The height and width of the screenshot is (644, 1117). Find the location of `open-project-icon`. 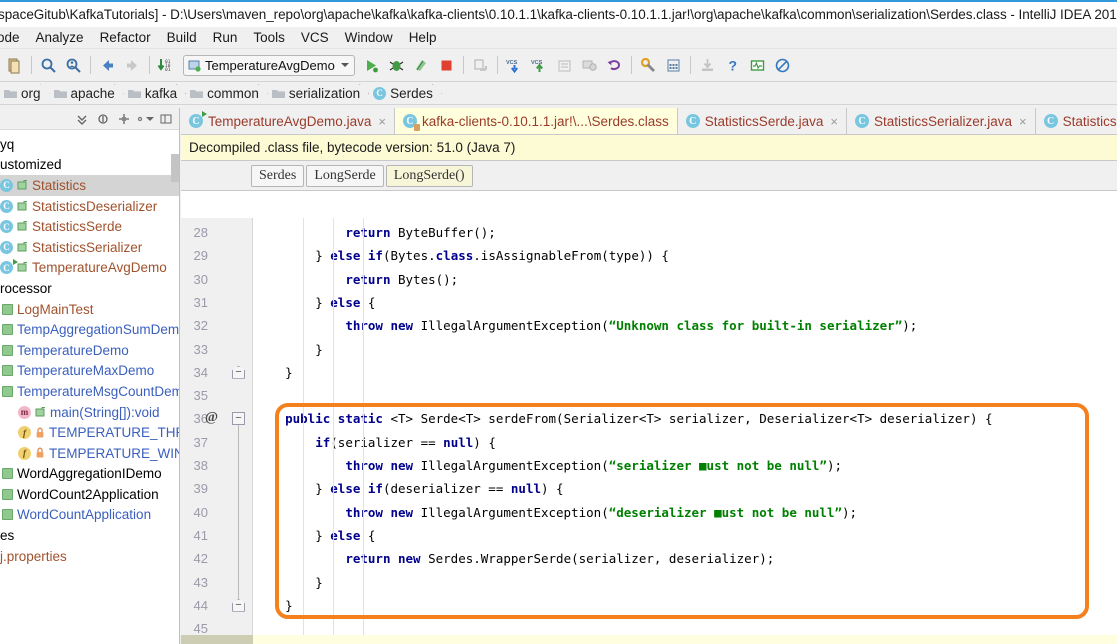

open-project-icon is located at coordinates (14, 65).